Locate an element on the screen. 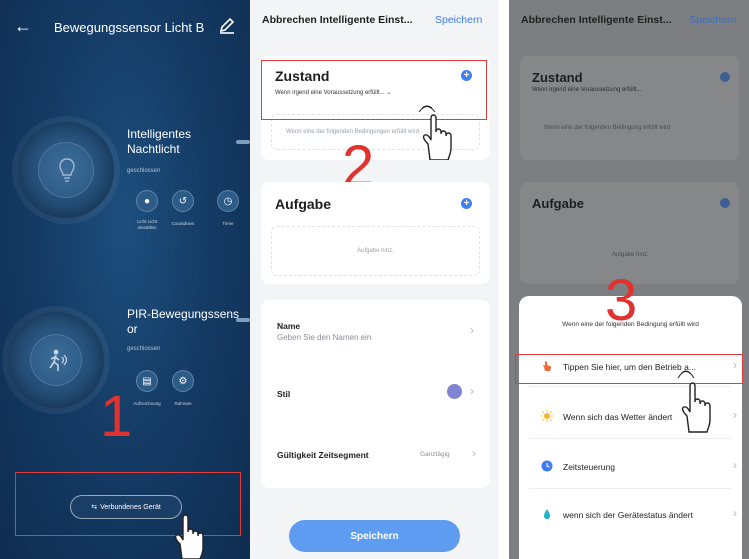 This screenshot has width=749, height=559. settings-button: ⚙ is located at coordinates (183, 381).